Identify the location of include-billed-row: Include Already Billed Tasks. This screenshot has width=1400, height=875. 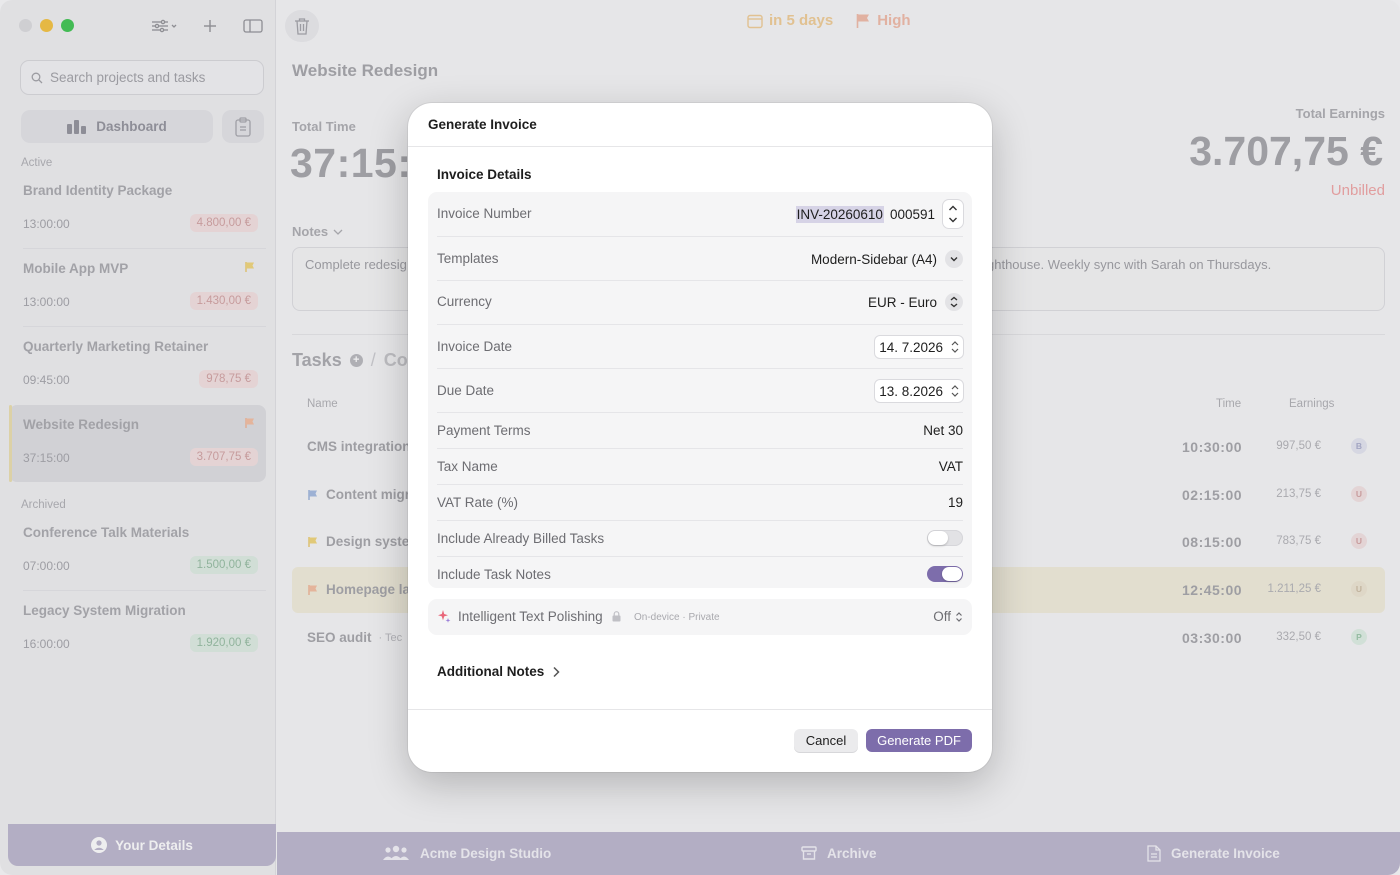
(700, 539).